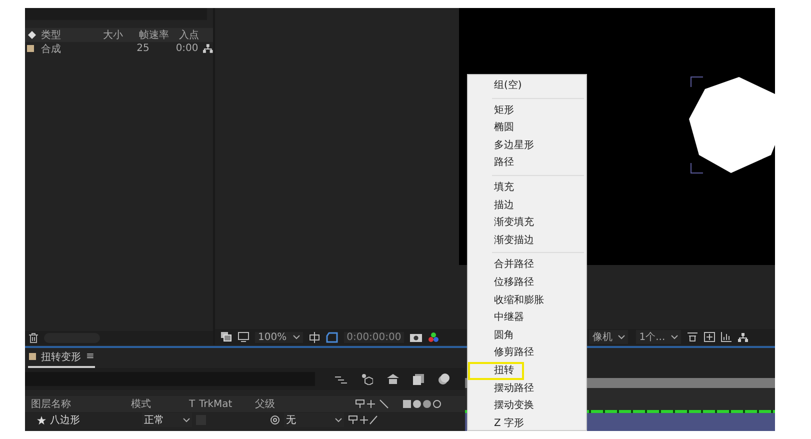 The height and width of the screenshot is (439, 811). I want to click on column-header: TrkMat, so click(227, 404).